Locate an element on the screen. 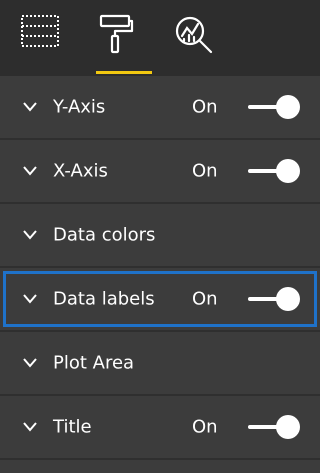 Image resolution: width=320 pixels, height=473 pixels. title-toggle is located at coordinates (276, 427).